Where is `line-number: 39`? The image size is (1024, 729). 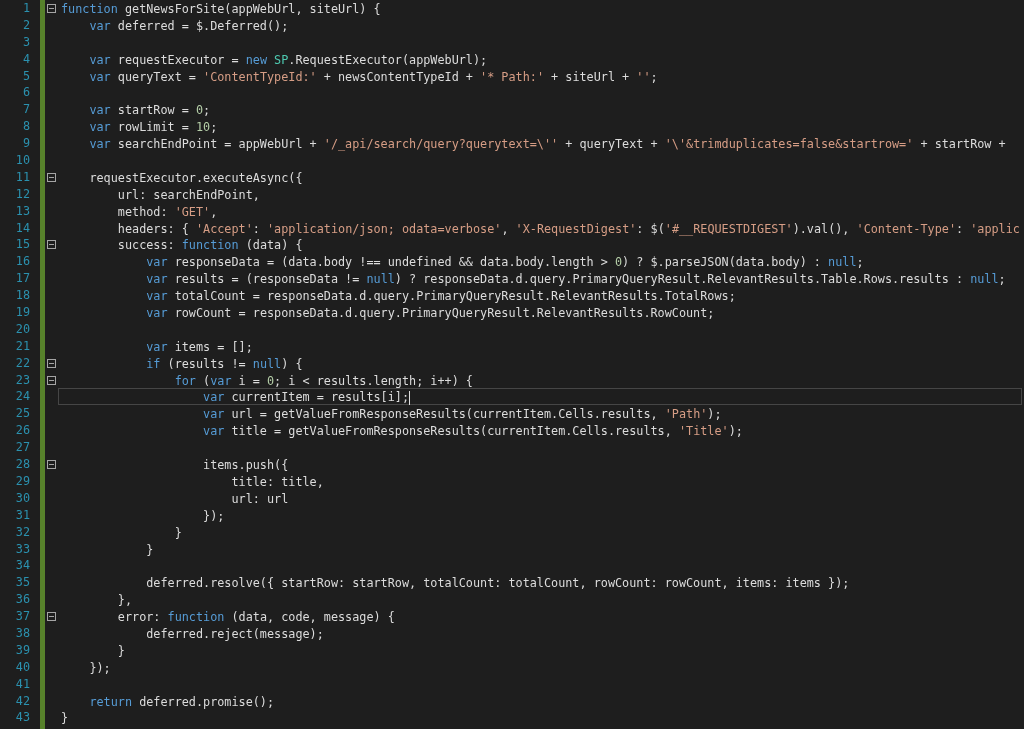
line-number: 39 is located at coordinates (22, 650).